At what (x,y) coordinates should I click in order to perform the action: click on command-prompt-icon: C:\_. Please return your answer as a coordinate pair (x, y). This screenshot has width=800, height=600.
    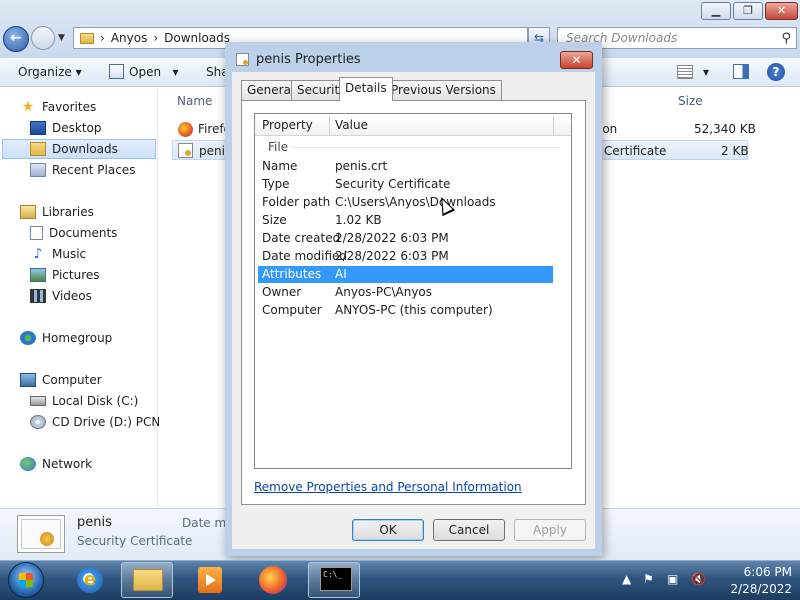
    Looking at the image, I should click on (336, 579).